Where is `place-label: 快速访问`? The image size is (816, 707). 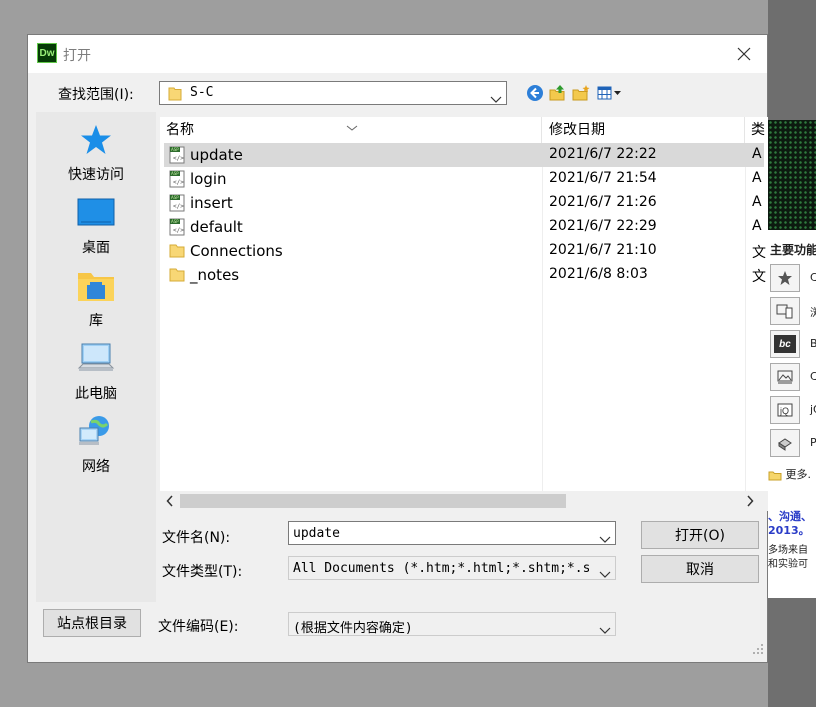
place-label: 快速访问 is located at coordinates (96, 175).